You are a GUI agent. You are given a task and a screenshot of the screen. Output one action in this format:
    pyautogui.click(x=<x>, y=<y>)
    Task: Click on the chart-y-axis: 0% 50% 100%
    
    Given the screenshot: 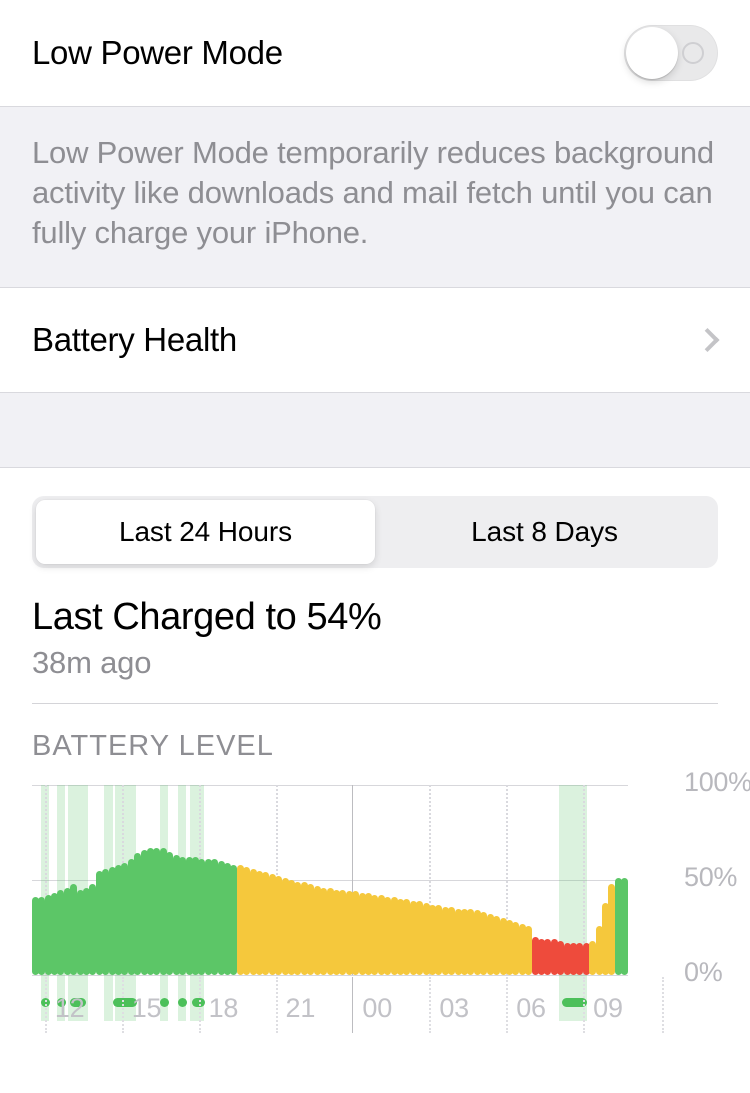 What is the action you would take?
    pyautogui.click(x=702, y=877)
    